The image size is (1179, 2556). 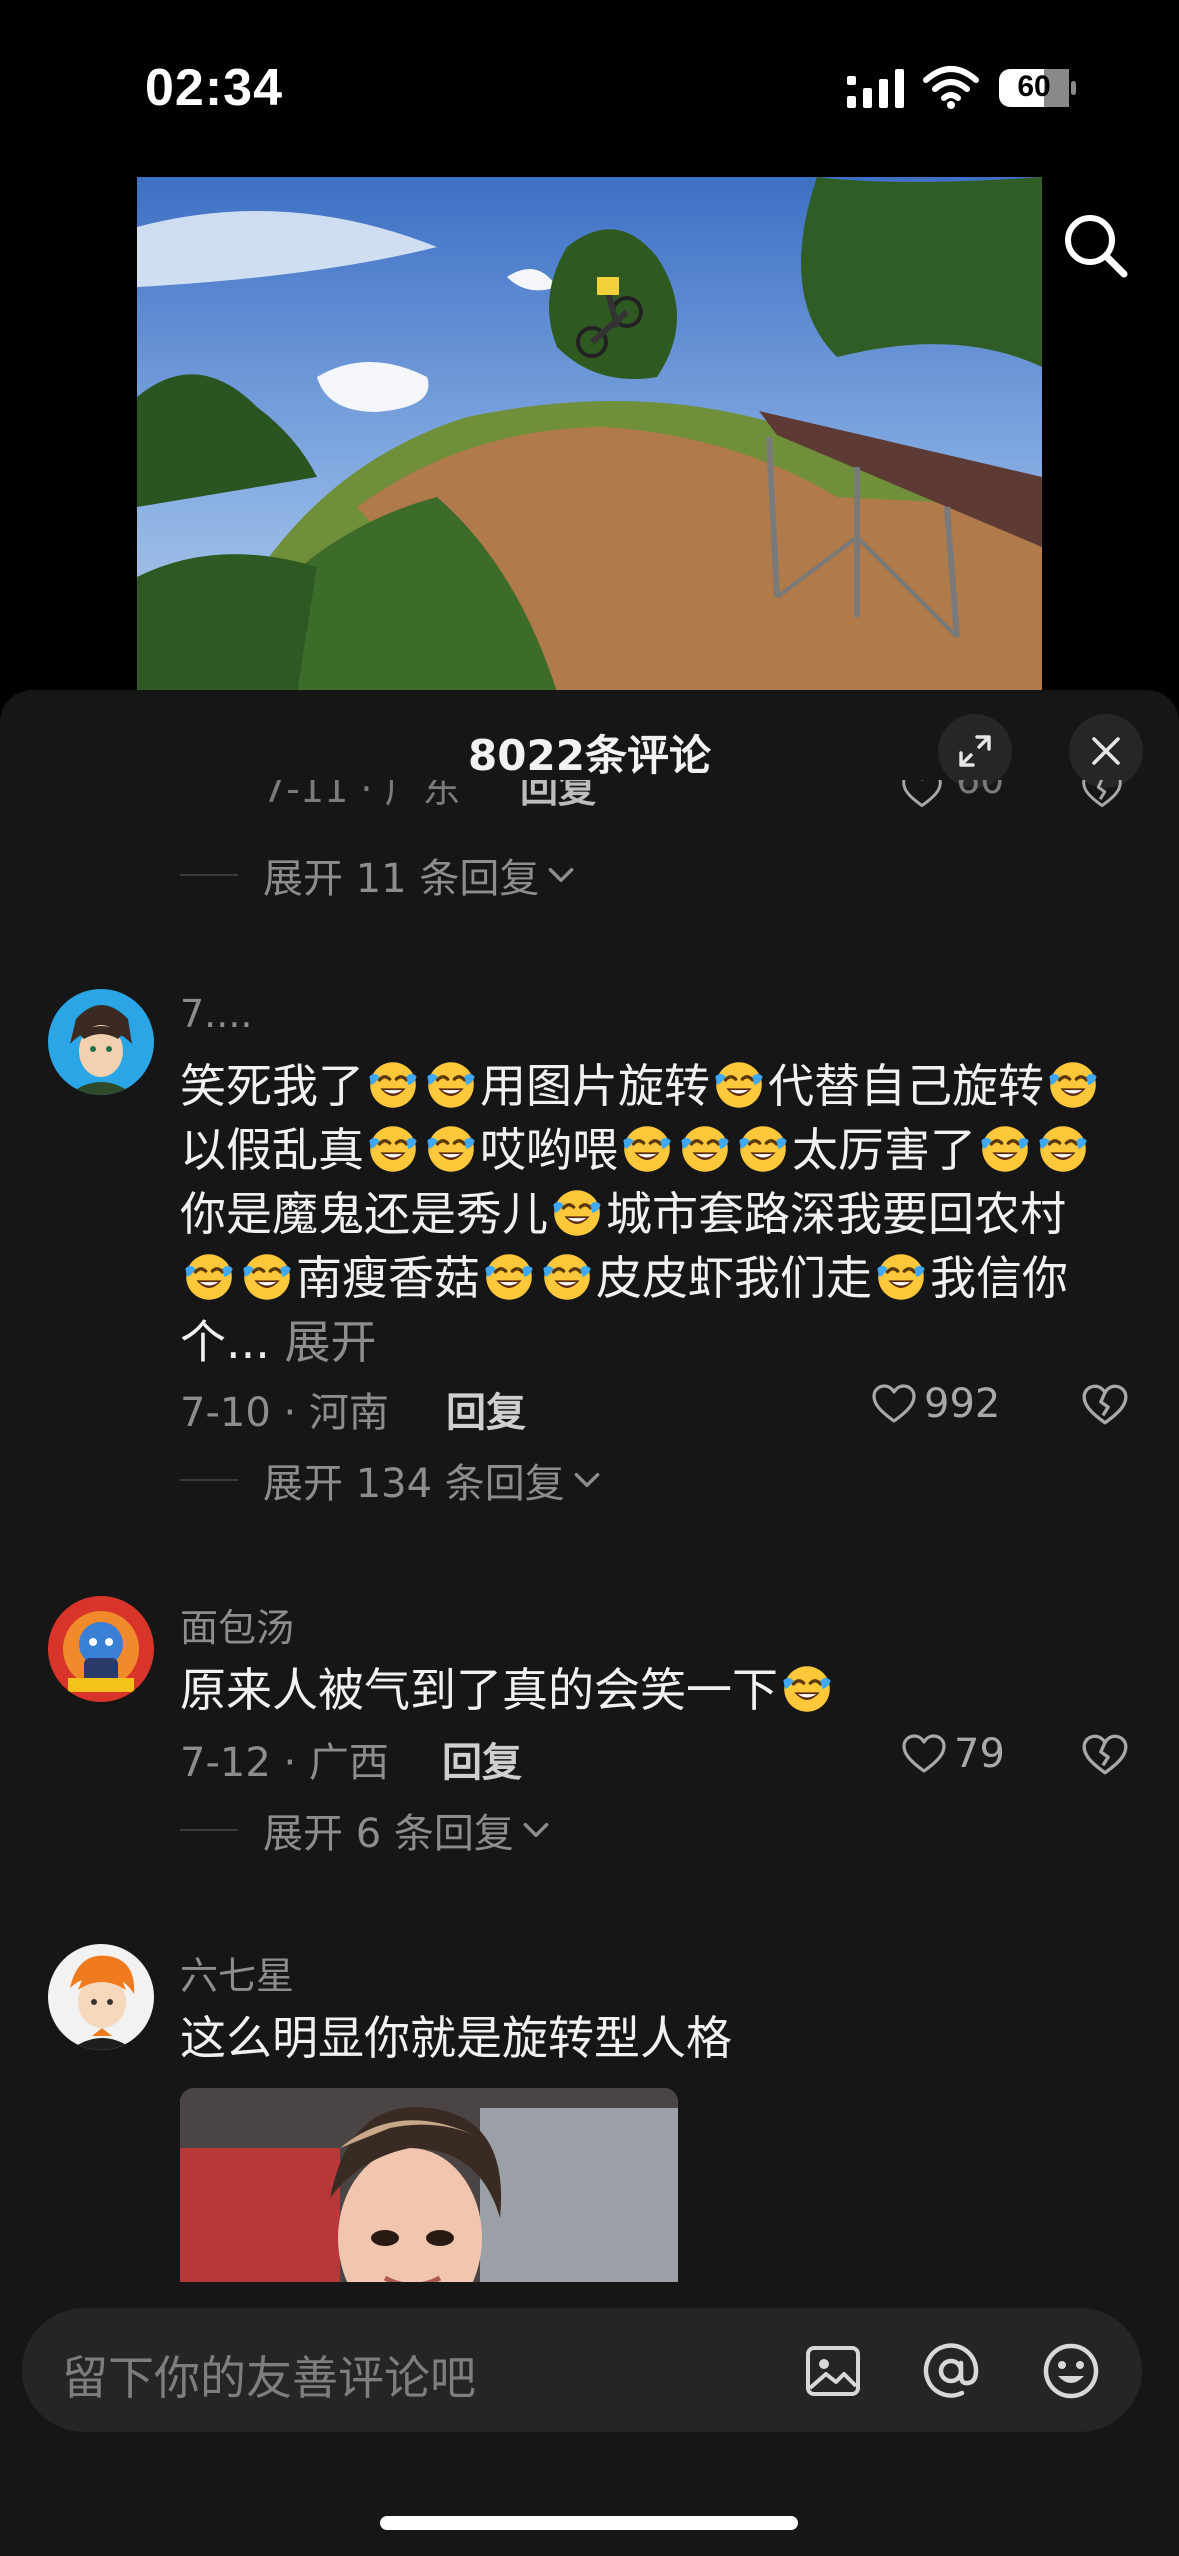 What do you see at coordinates (479, 1690) in the screenshot?
I see `comment-text-content: 原来人被气到了真的会笑一下` at bounding box center [479, 1690].